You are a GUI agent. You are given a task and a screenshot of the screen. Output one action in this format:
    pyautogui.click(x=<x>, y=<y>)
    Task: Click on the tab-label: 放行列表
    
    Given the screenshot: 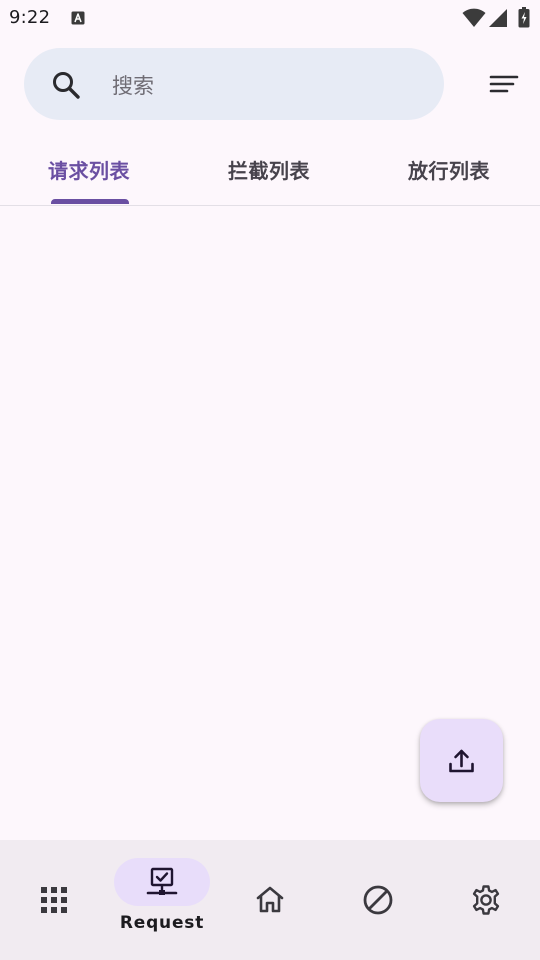 What is the action you would take?
    pyautogui.click(x=449, y=171)
    